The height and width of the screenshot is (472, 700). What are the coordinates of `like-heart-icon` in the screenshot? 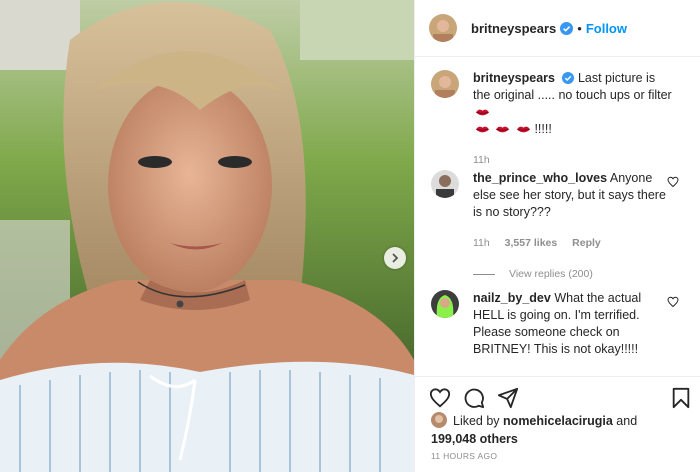 It's located at (440, 398).